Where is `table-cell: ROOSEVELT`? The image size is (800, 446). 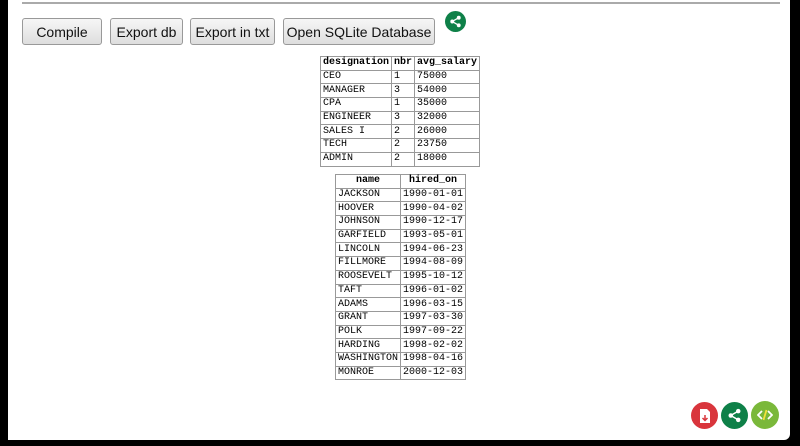
table-cell: ROOSEVELT is located at coordinates (368, 277).